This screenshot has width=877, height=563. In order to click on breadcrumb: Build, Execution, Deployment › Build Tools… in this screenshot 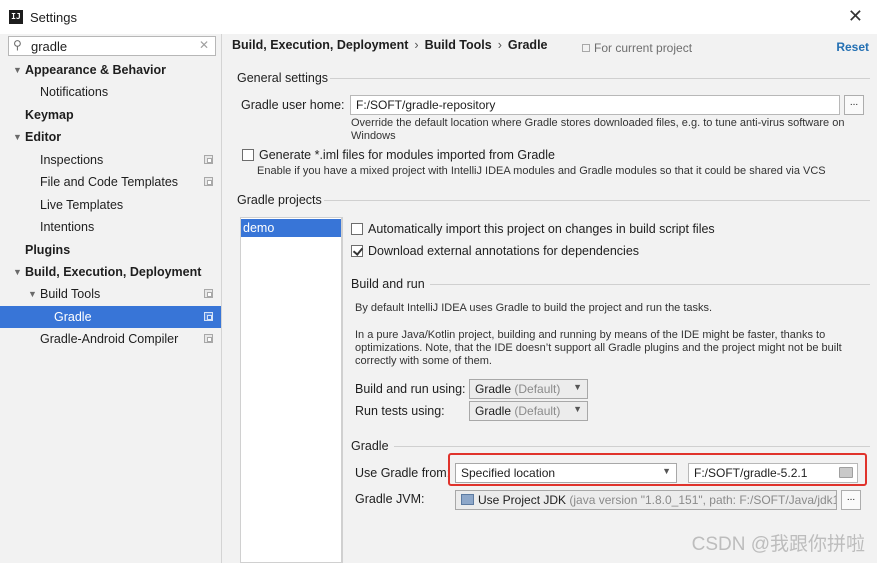, I will do `click(390, 45)`.